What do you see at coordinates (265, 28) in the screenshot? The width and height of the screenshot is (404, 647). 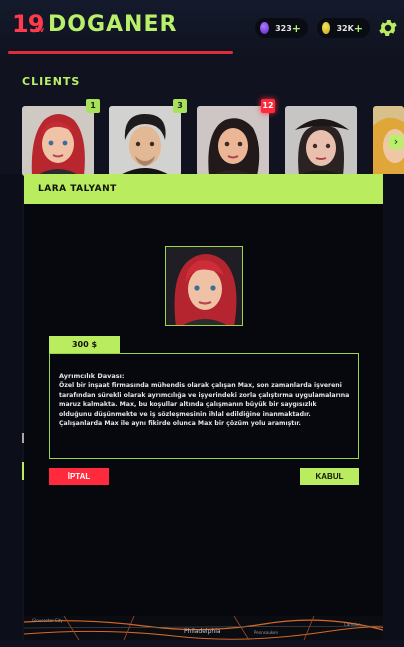 I see `gem-icon` at bounding box center [265, 28].